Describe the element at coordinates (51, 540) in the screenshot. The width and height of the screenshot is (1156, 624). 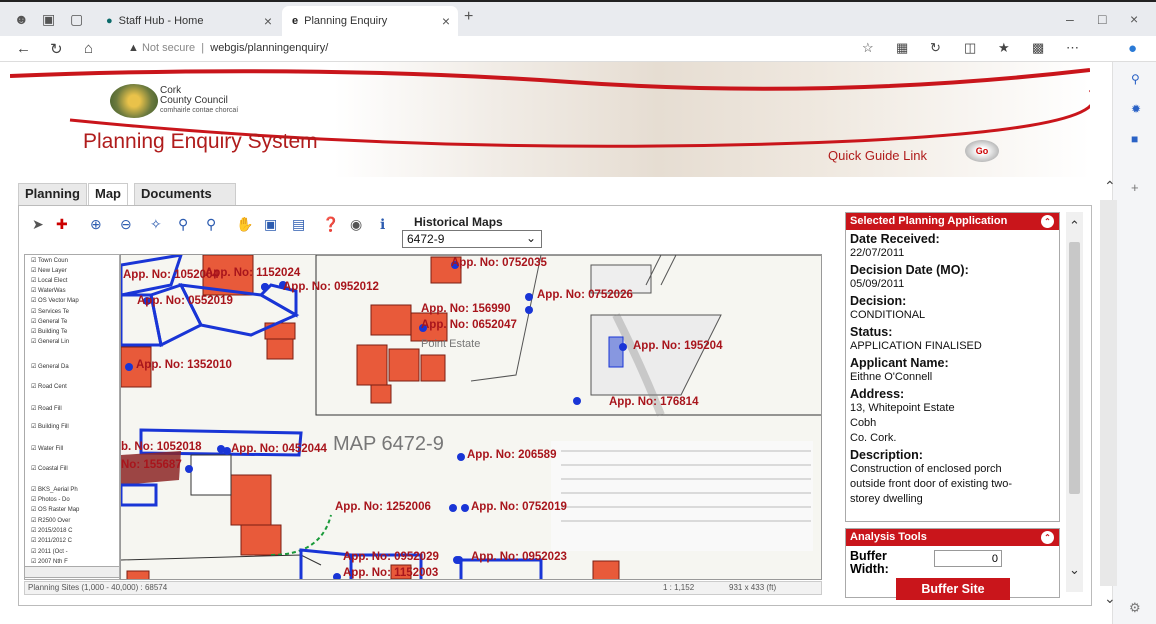
I see `layer-item: ☑ 2011/2012 C` at that location.